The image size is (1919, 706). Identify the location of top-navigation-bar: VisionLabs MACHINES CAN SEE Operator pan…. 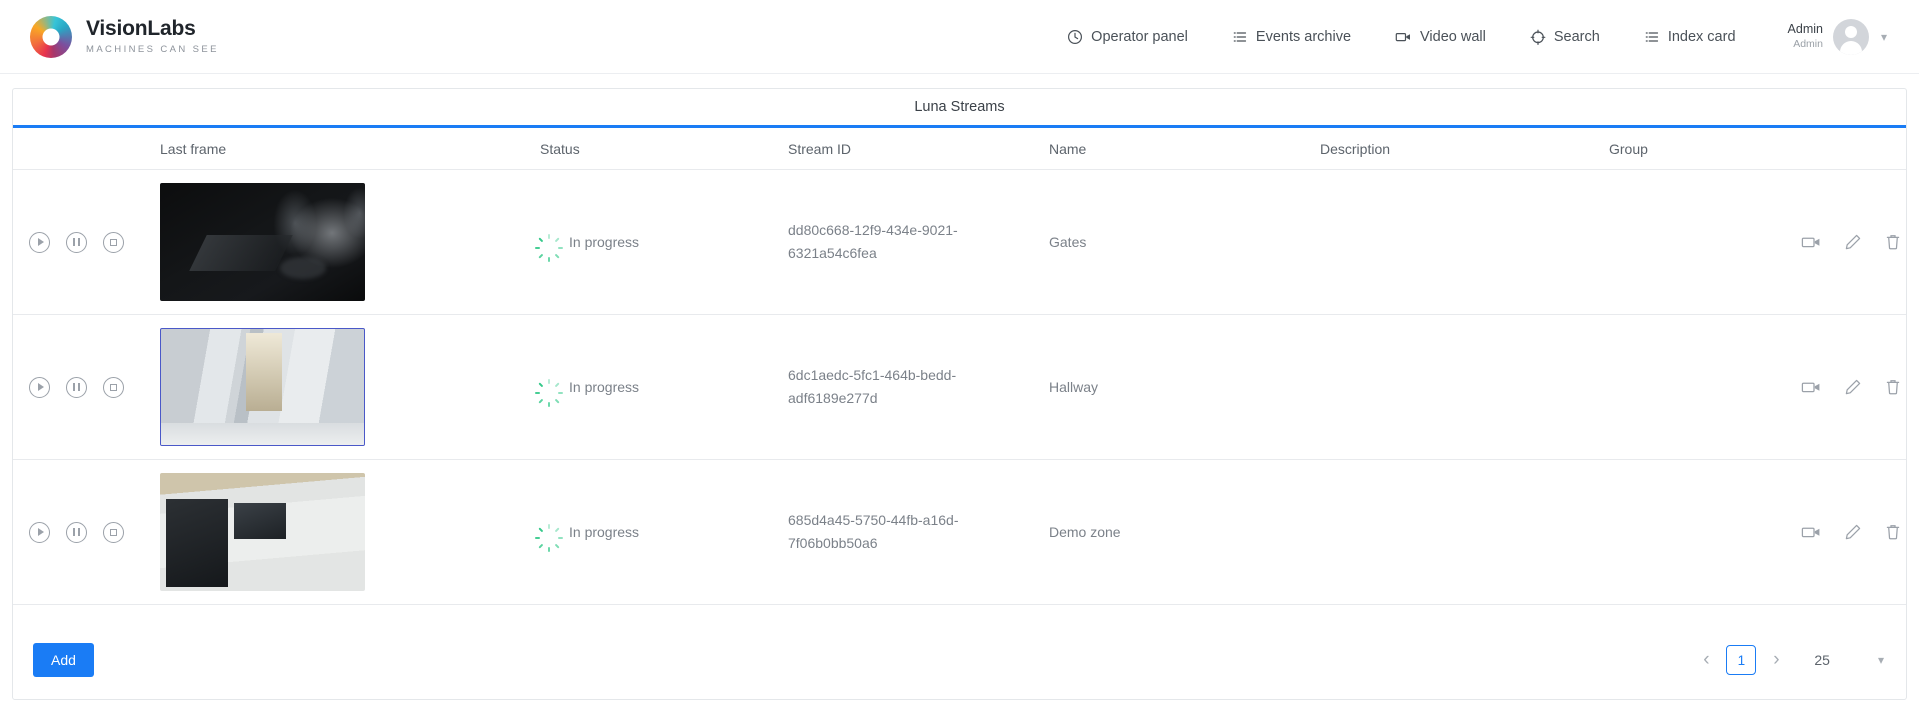
(959, 37).